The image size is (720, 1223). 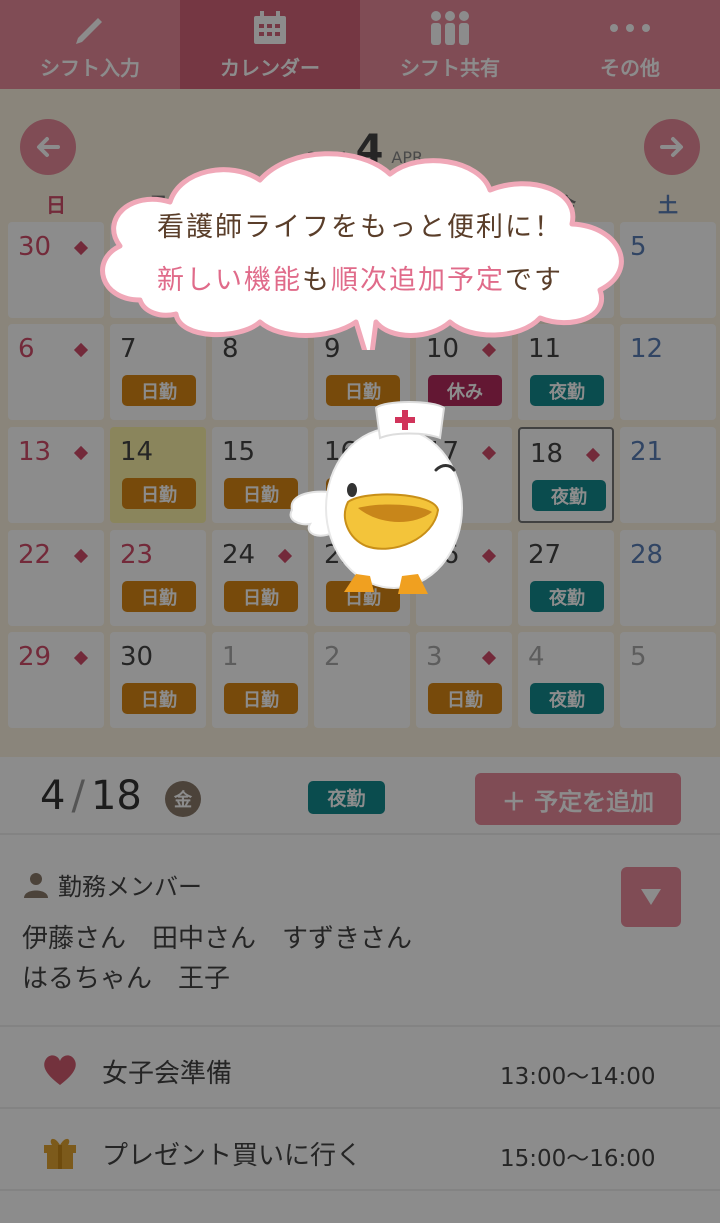 What do you see at coordinates (316, 280) in the screenshot?
I see `bubble-text-mid: も` at bounding box center [316, 280].